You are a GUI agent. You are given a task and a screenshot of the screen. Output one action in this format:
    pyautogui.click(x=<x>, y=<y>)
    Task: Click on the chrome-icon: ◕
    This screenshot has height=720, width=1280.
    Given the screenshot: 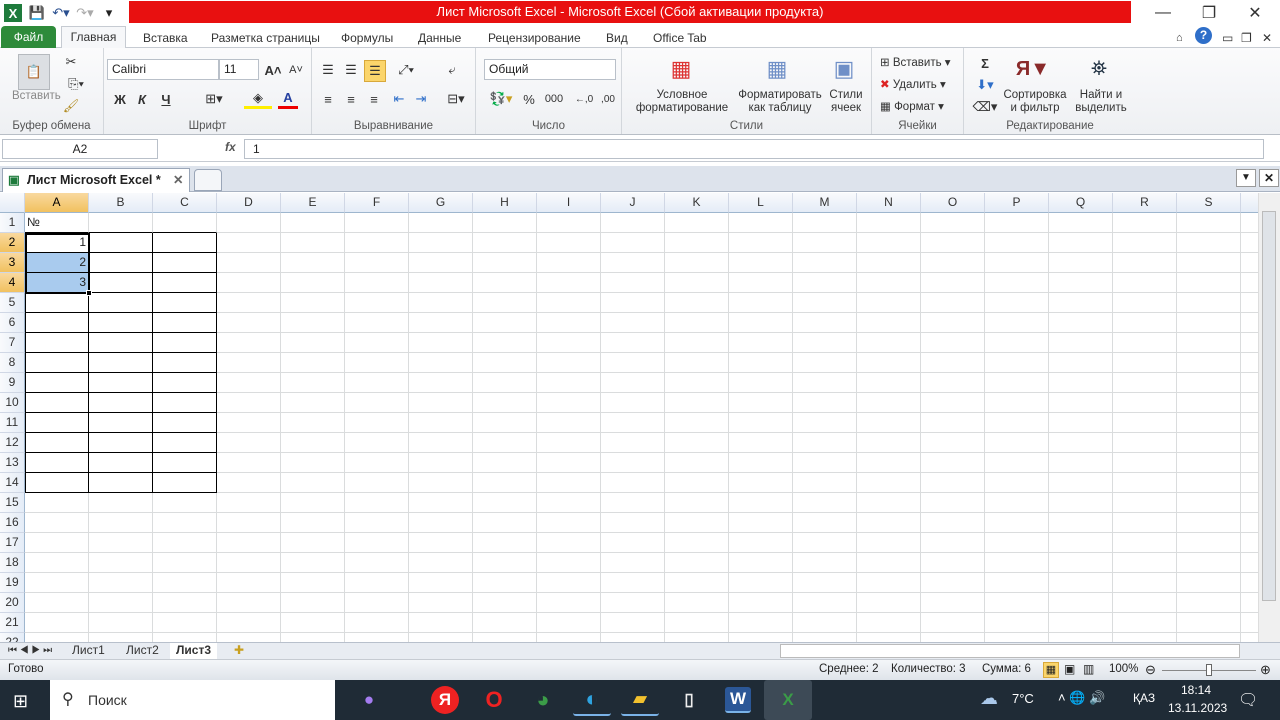 What is the action you would take?
    pyautogui.click(x=543, y=700)
    